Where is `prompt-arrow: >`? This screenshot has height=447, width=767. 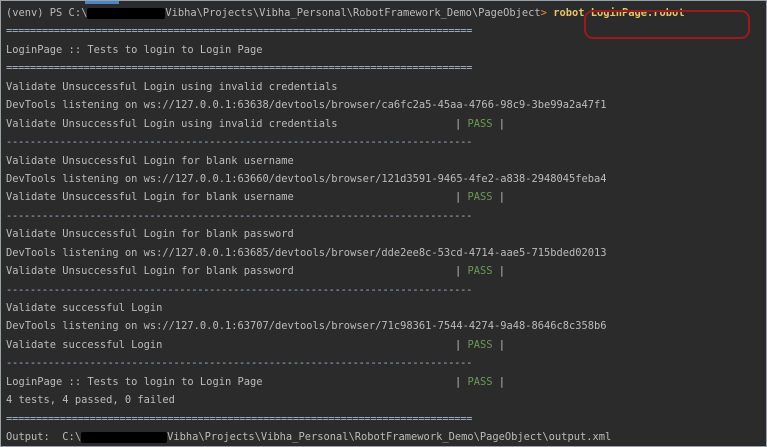 prompt-arrow: > is located at coordinates (543, 13).